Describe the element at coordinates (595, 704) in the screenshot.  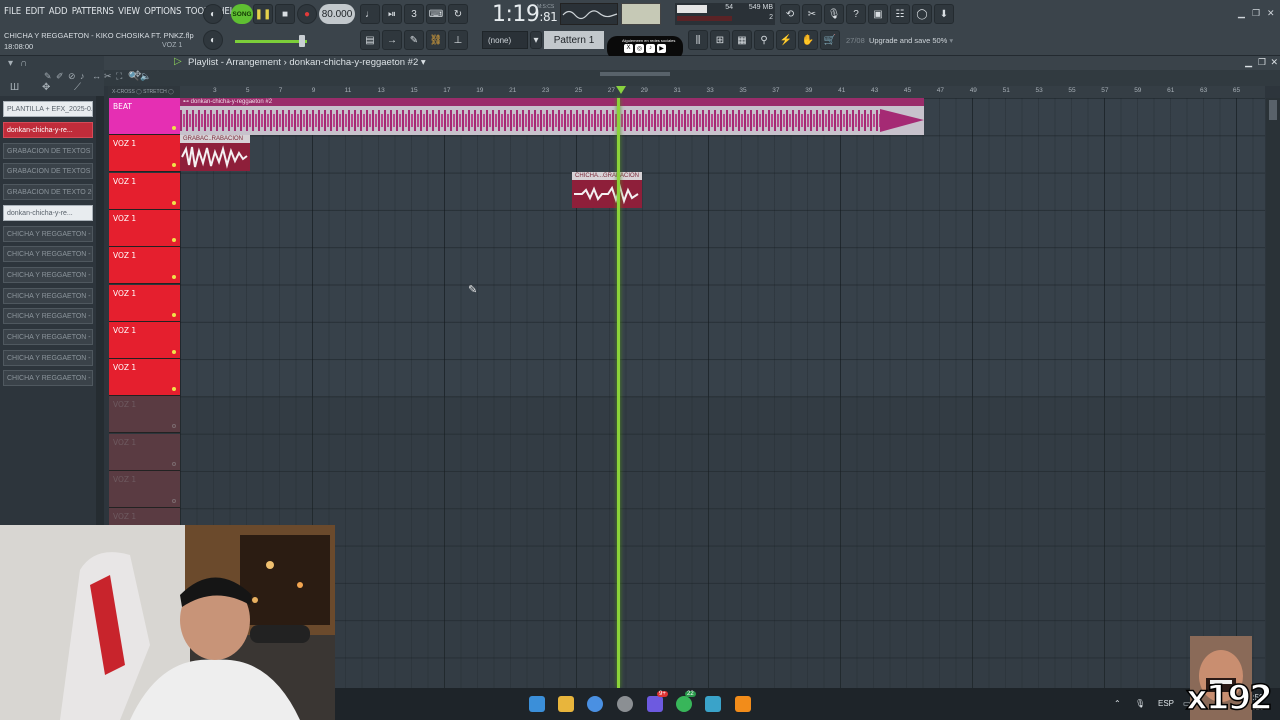
I see `chrome-icon` at that location.